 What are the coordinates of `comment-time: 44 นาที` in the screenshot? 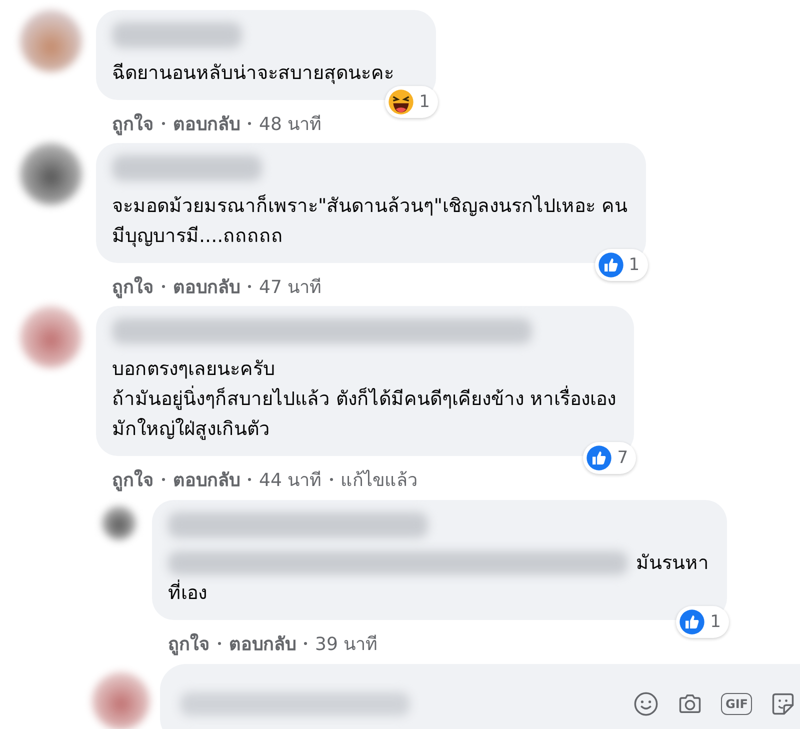 It's located at (290, 480).